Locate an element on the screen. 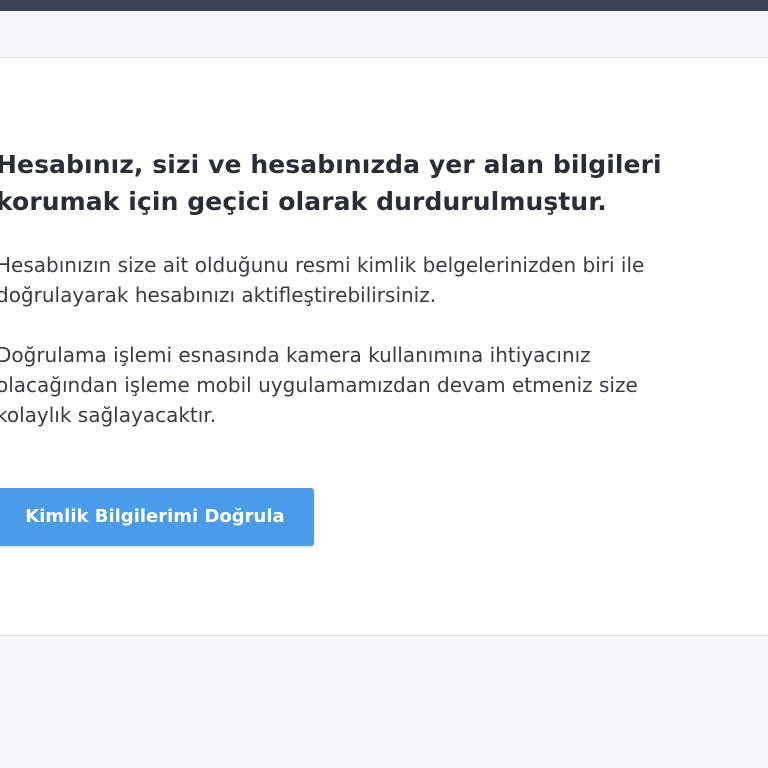 This screenshot has width=768, height=768. top-navigation-bar is located at coordinates (384, 5).